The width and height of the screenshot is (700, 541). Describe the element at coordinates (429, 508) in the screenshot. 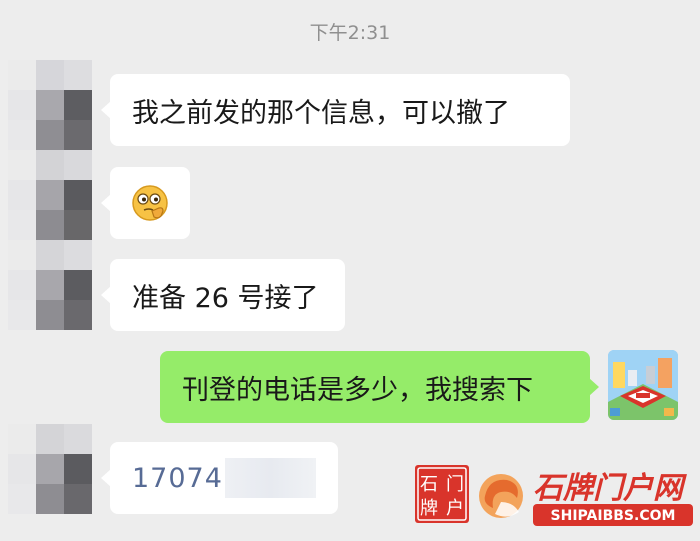

I see `svg-text: 牌` at that location.